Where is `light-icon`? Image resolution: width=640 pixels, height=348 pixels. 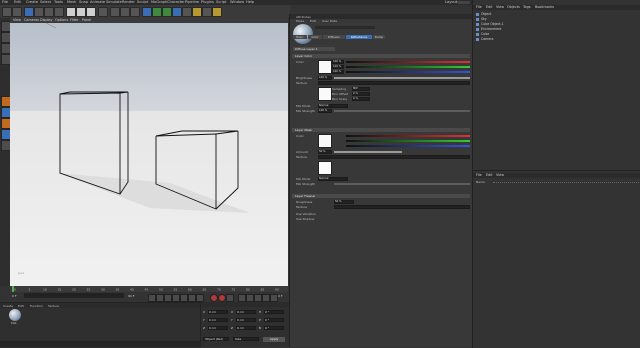 light-icon is located at coordinates (217, 11).